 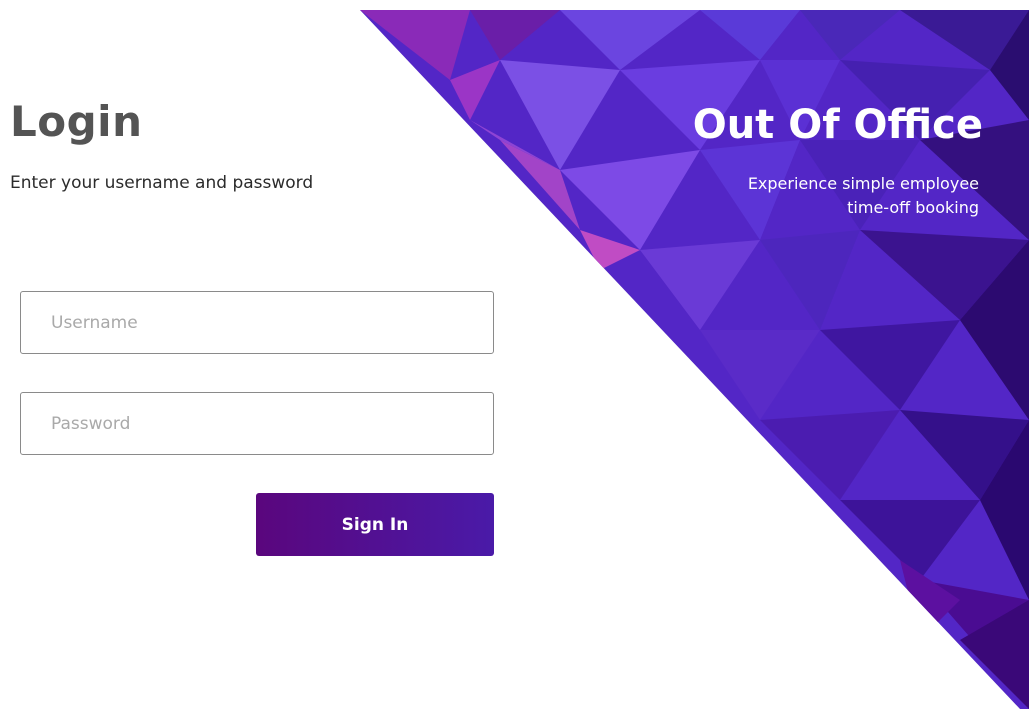 What do you see at coordinates (257, 322) in the screenshot?
I see `username-input` at bounding box center [257, 322].